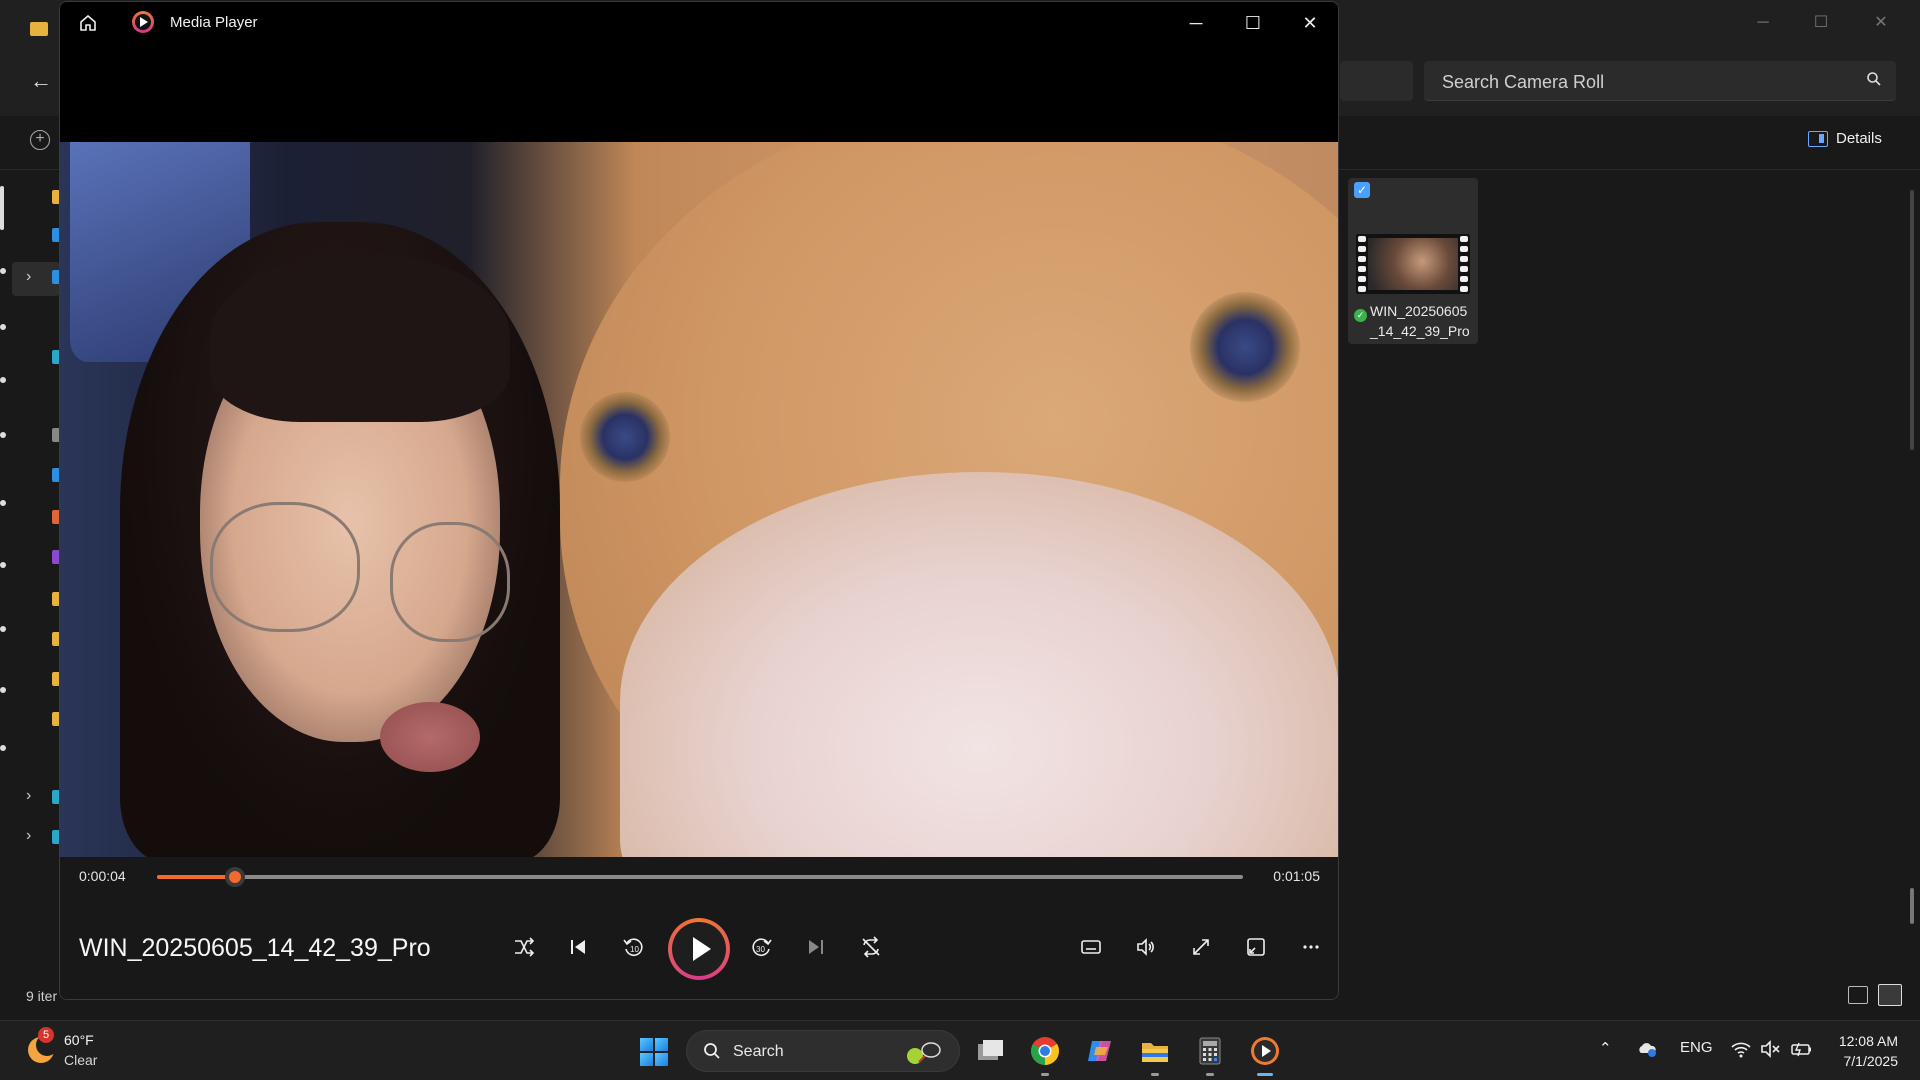  What do you see at coordinates (1210, 1051) in the screenshot?
I see `calculator-icon` at bounding box center [1210, 1051].